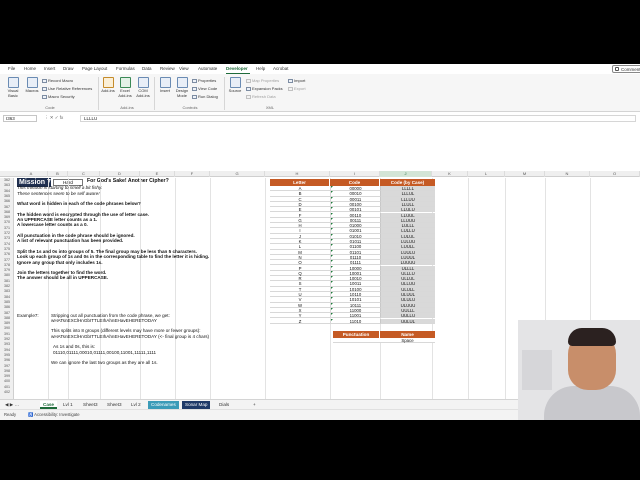 The width and height of the screenshot is (640, 480). Describe the element at coordinates (58, 174) in the screenshot. I see `column-header-b: B` at that location.